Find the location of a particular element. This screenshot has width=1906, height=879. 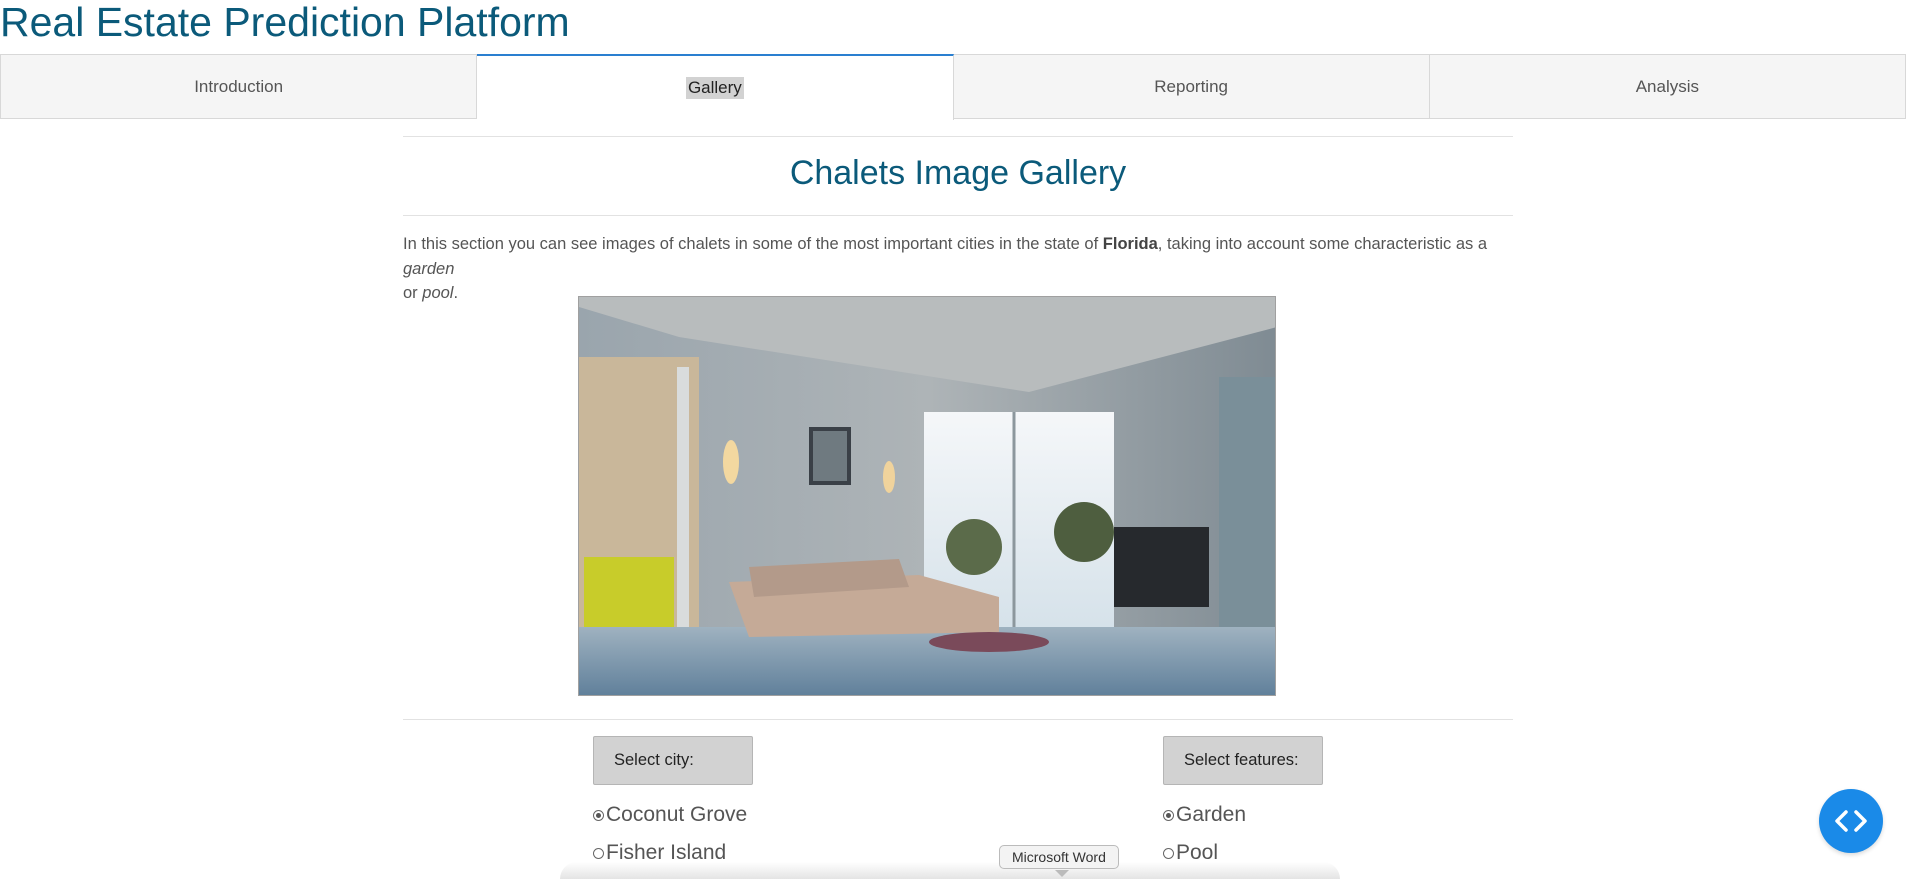

tab-gallery: Gallery is located at coordinates (715, 87).